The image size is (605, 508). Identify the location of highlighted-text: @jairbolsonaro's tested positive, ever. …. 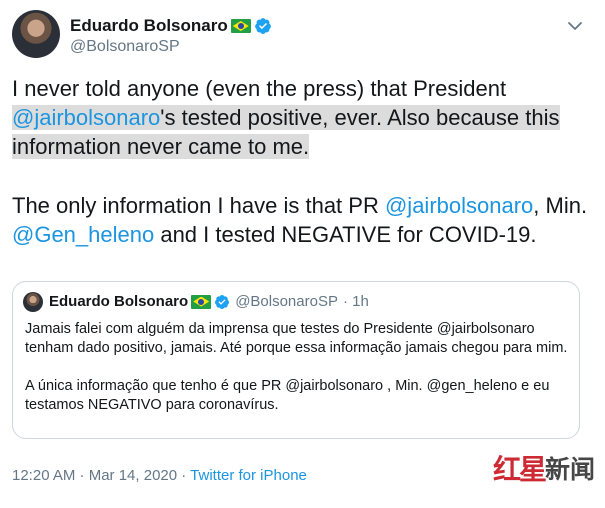
(286, 132).